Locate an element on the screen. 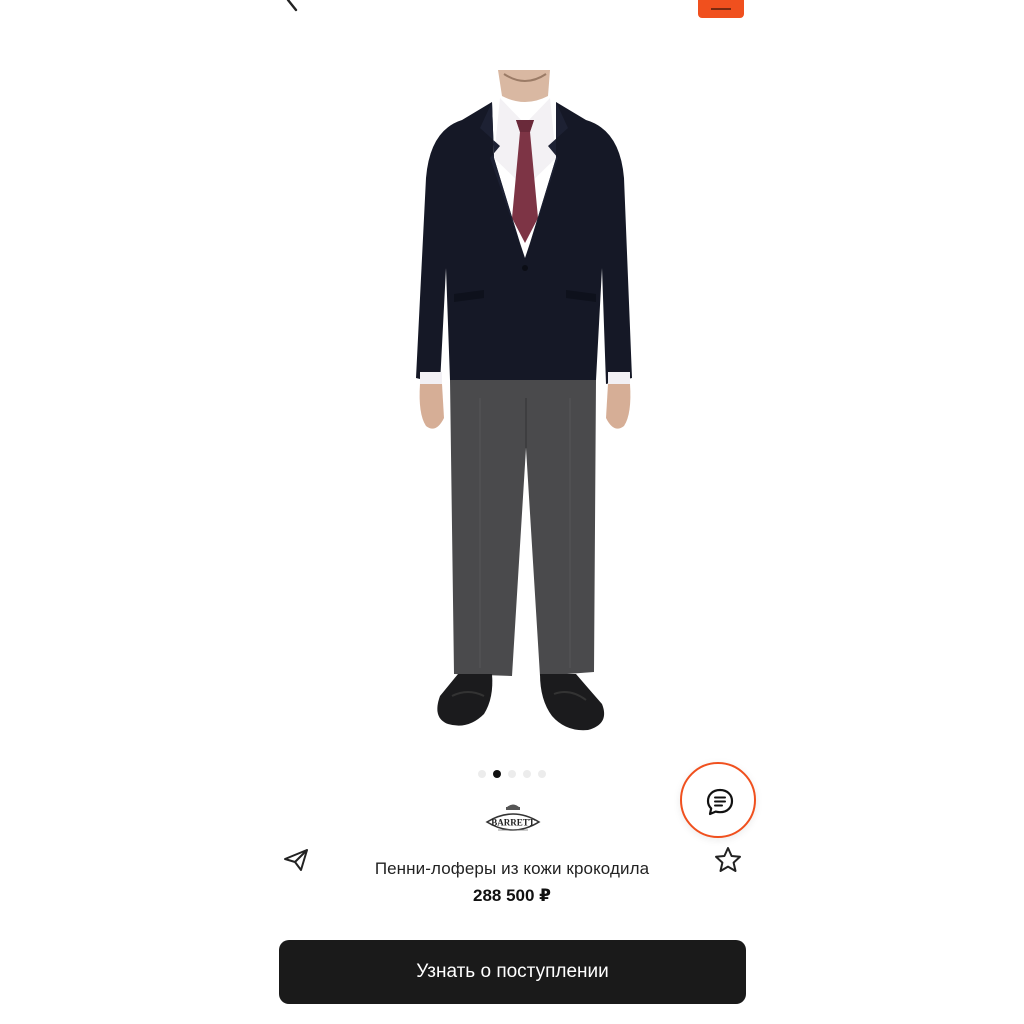 The height and width of the screenshot is (1024, 1024). notify-me-button: Узнать о поступлении is located at coordinates (512, 972).